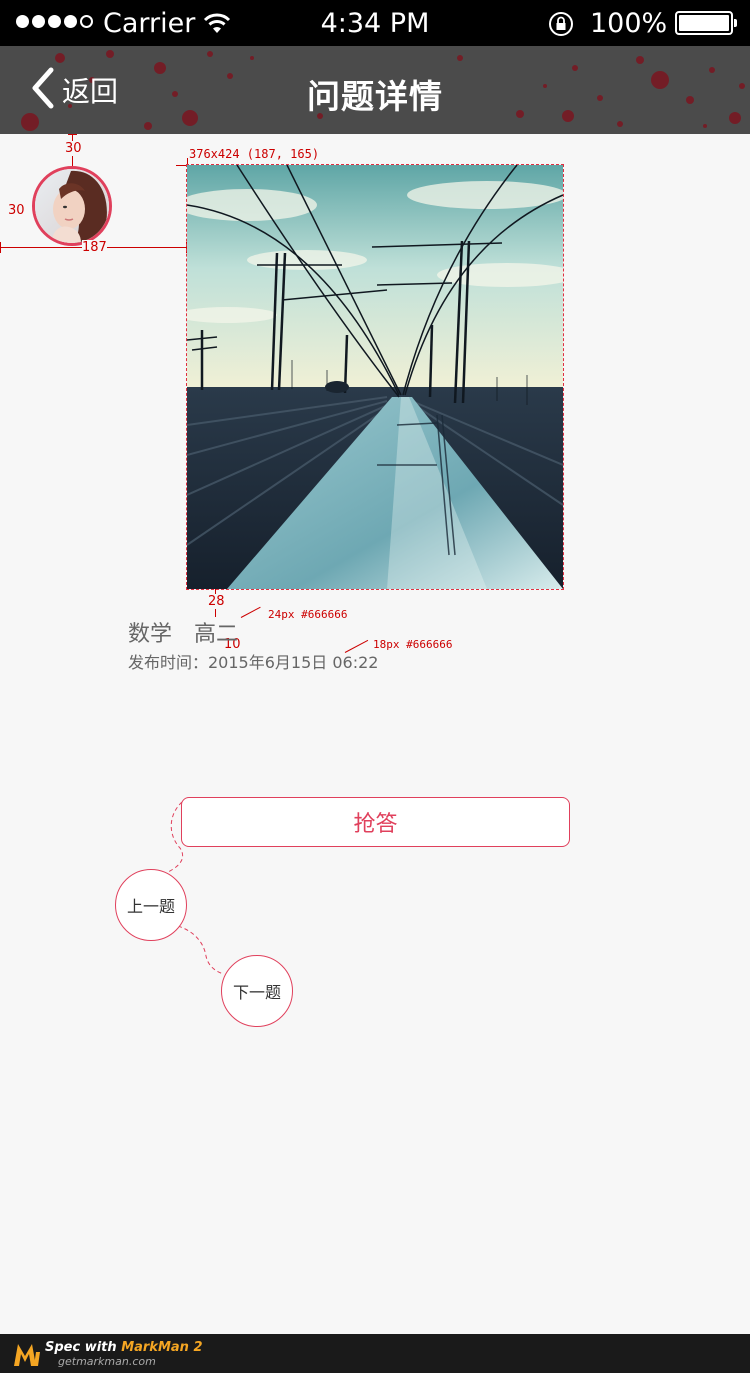 This screenshot has width=750, height=1373. Describe the element at coordinates (27, 1356) in the screenshot. I see `markman-logo-icon` at that location.